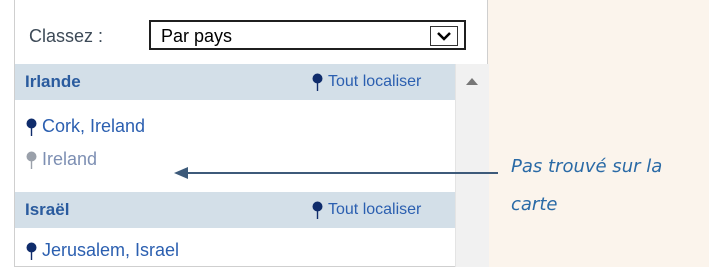  Describe the element at coordinates (47, 209) in the screenshot. I see `group-title: Israël` at that location.